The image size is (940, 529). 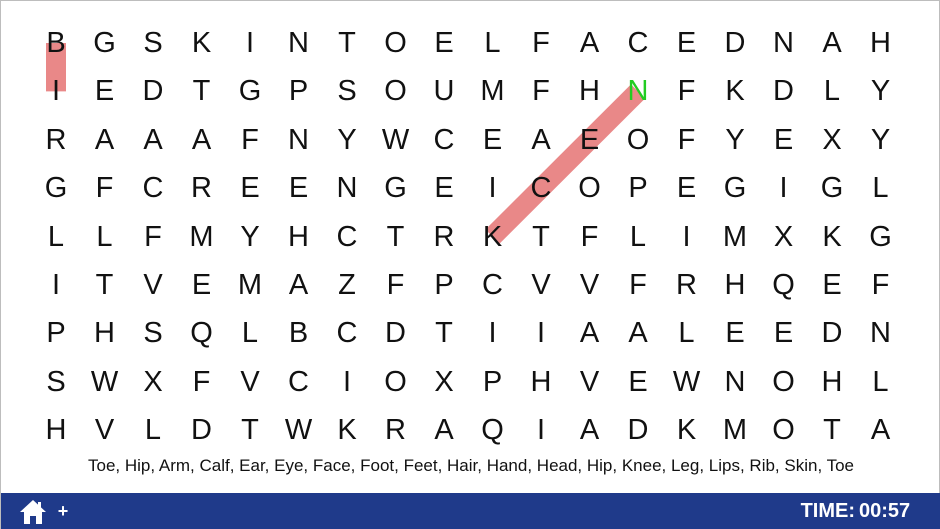 What do you see at coordinates (56, 43) in the screenshot?
I see `letter-cell: B` at bounding box center [56, 43].